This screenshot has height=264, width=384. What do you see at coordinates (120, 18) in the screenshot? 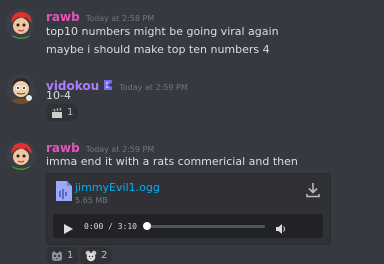
I see `timestamp: Today at 2:58 PM` at bounding box center [120, 18].